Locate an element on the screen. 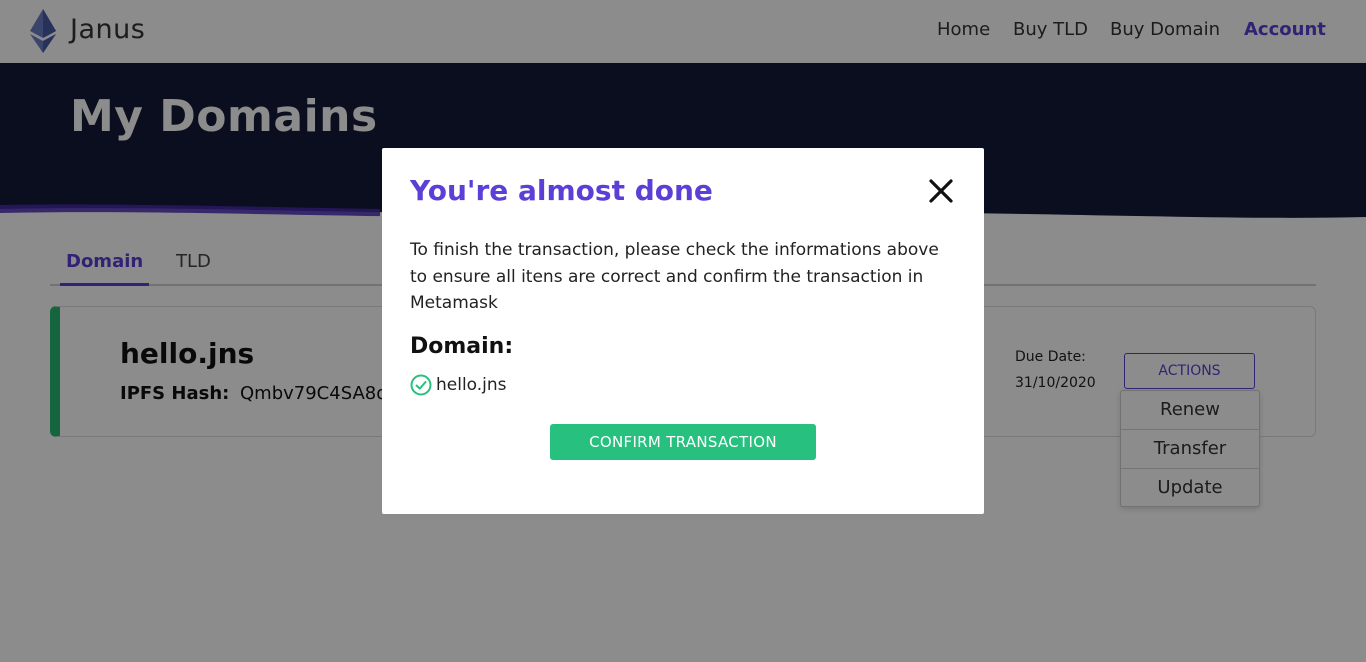 This screenshot has height=662, width=1366. close-icon is located at coordinates (941, 191).